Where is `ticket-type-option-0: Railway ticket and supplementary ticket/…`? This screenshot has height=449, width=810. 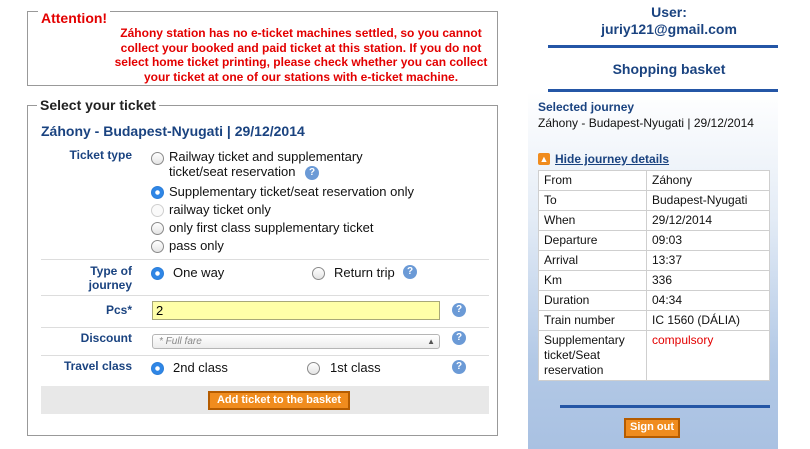 ticket-type-option-0: Railway ticket and supplementary ticket/… is located at coordinates (266, 164).